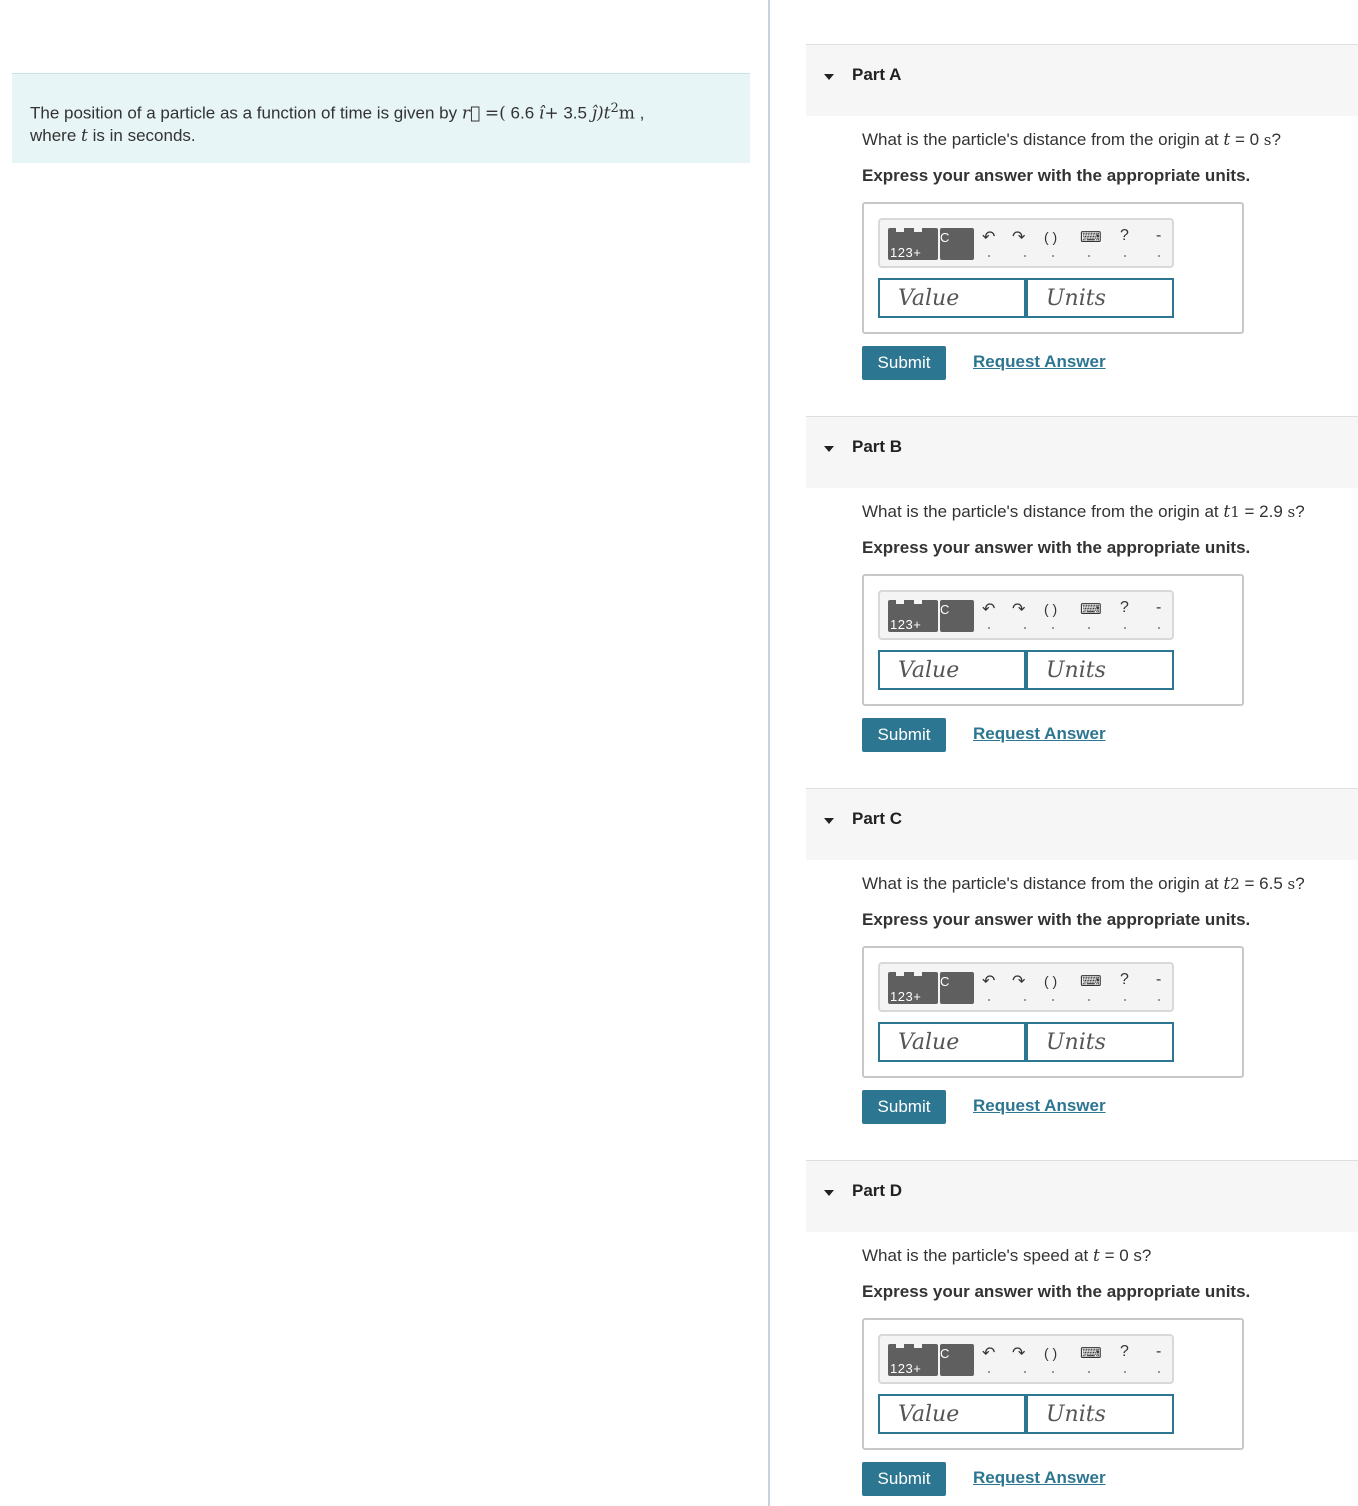 This screenshot has width=1358, height=1506. What do you see at coordinates (1082, 80) in the screenshot?
I see `part-header: Part A` at bounding box center [1082, 80].